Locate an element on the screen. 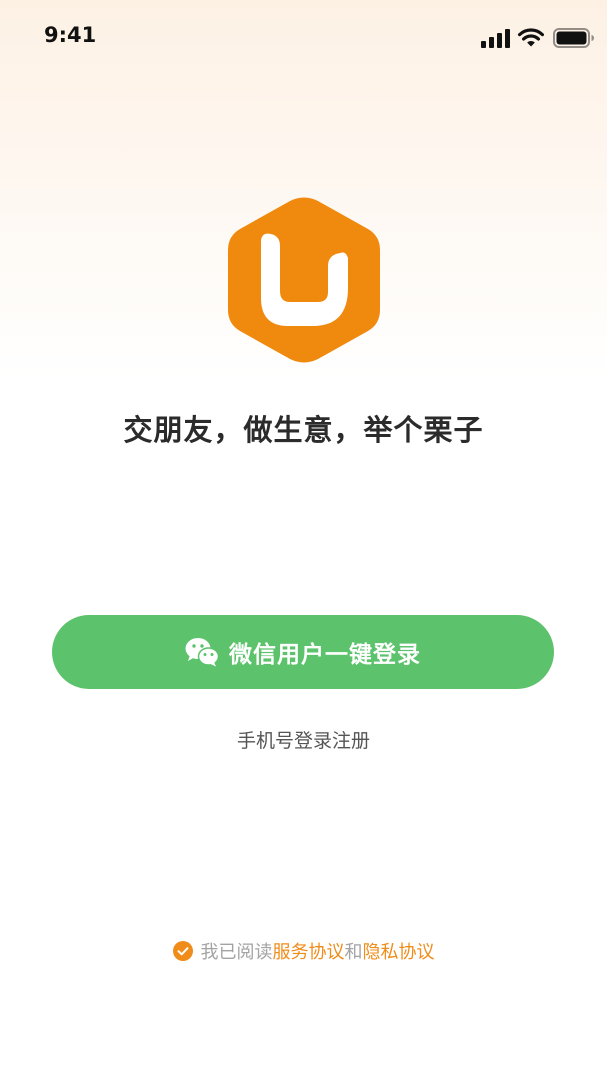 The height and width of the screenshot is (1080, 607). wechat-icon is located at coordinates (202, 652).